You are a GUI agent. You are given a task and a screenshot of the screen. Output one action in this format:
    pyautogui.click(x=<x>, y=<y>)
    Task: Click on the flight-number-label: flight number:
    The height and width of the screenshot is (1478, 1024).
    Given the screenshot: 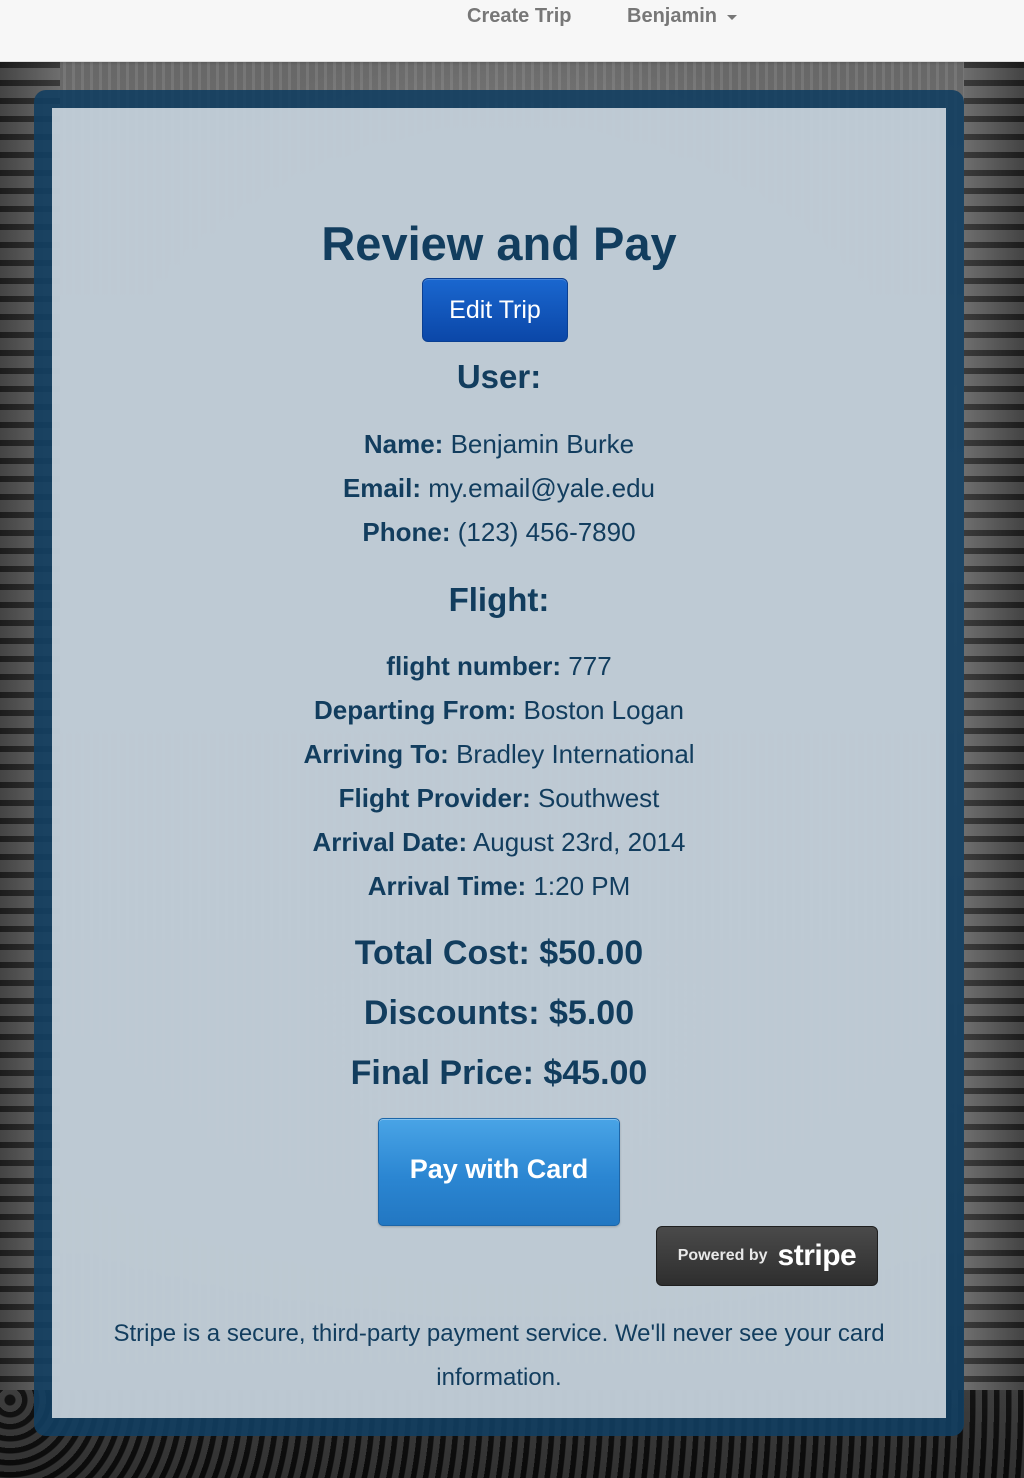 What is the action you would take?
    pyautogui.click(x=474, y=666)
    